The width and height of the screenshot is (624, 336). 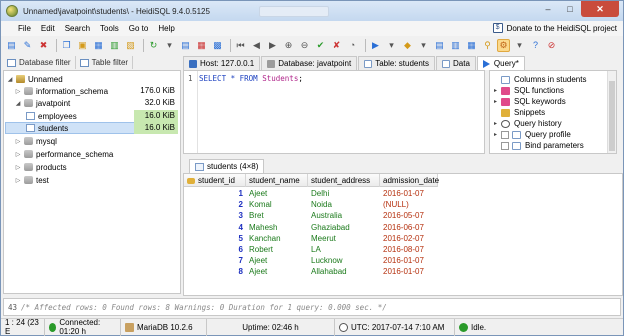 What do you see at coordinates (409, 204) in the screenshot?
I see `cell-admission-date: (NULL)` at bounding box center [409, 204].